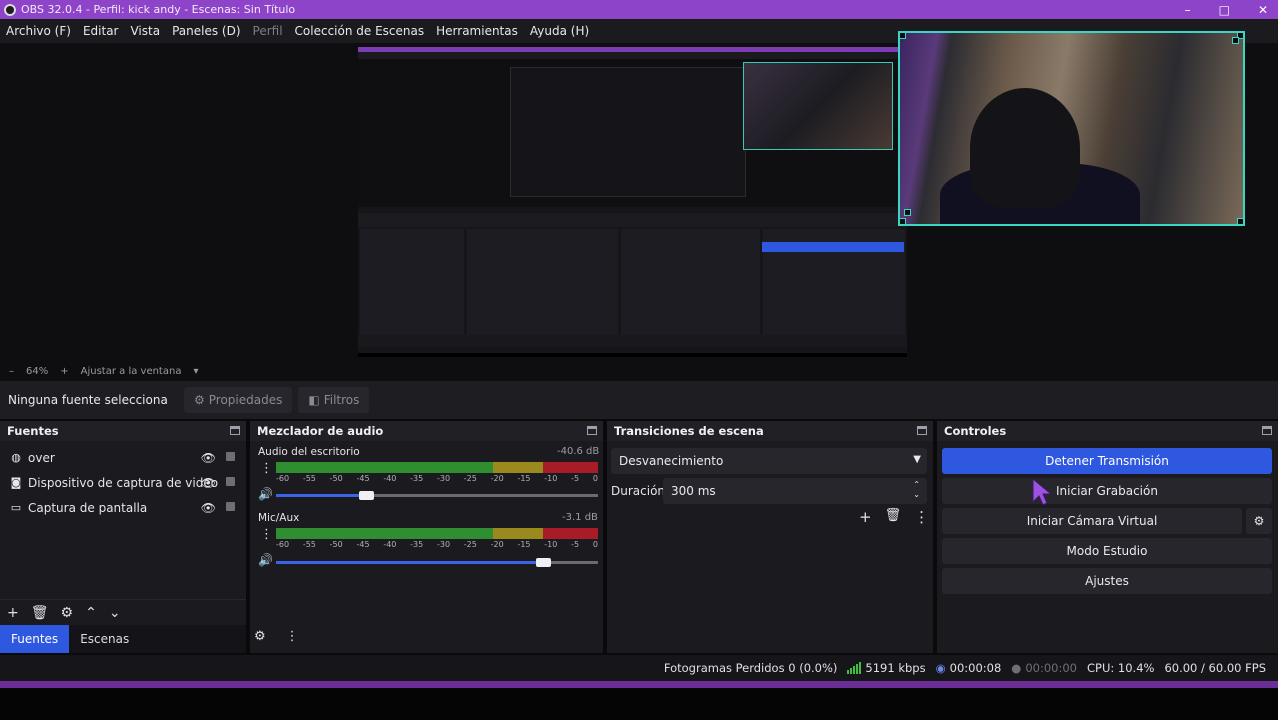  Describe the element at coordinates (795, 491) in the screenshot. I see `duration-input: 300 ms ⌃ ⌄` at that location.